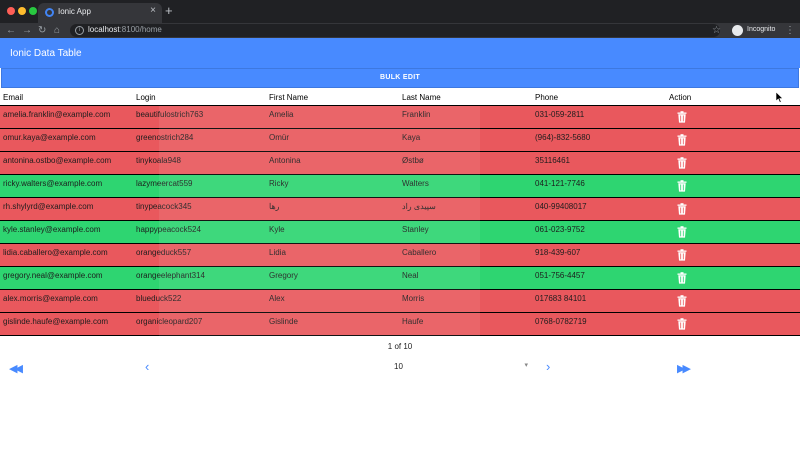  I want to click on column-header-email: Email, so click(13, 97).